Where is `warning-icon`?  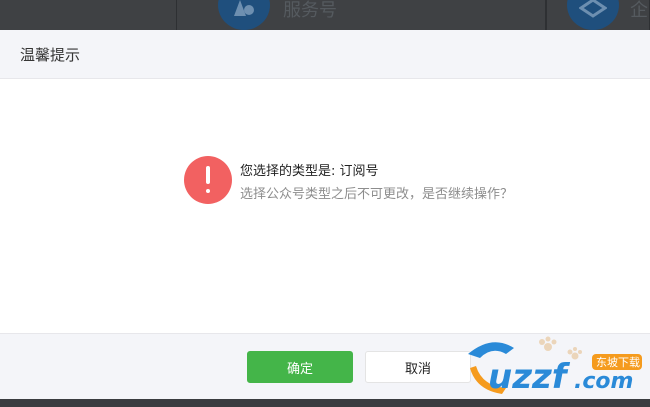 warning-icon is located at coordinates (208, 180).